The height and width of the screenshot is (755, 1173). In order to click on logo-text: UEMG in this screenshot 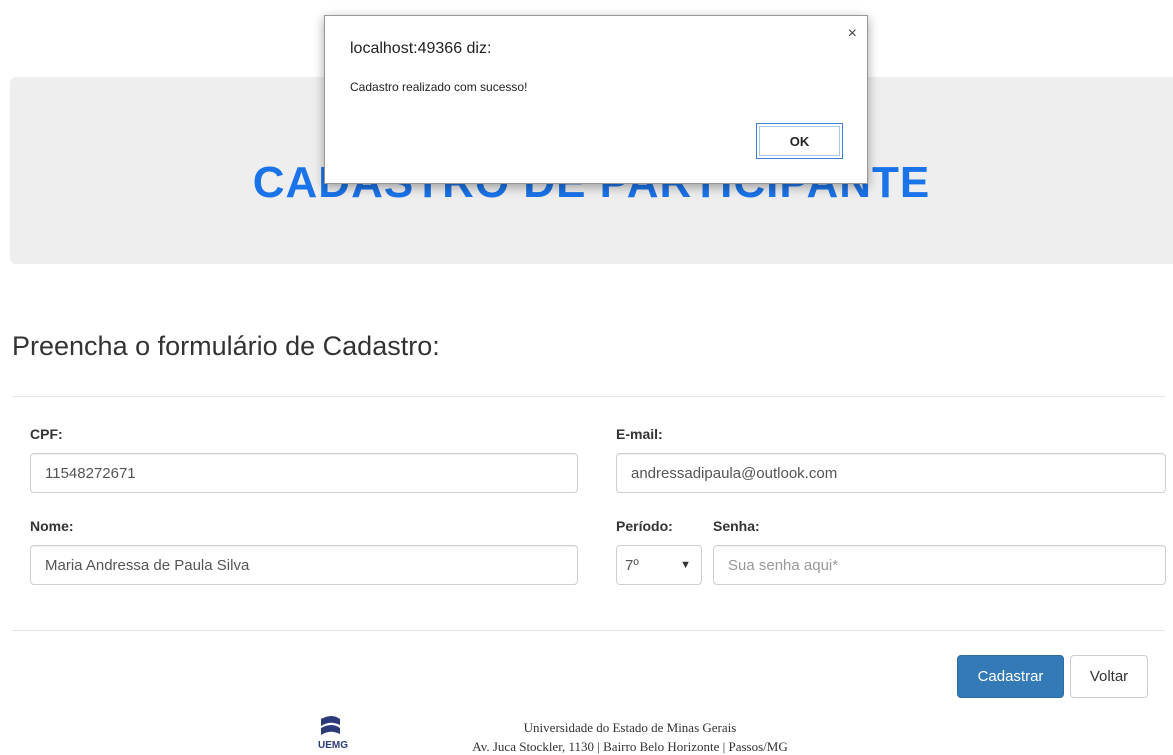, I will do `click(333, 745)`.